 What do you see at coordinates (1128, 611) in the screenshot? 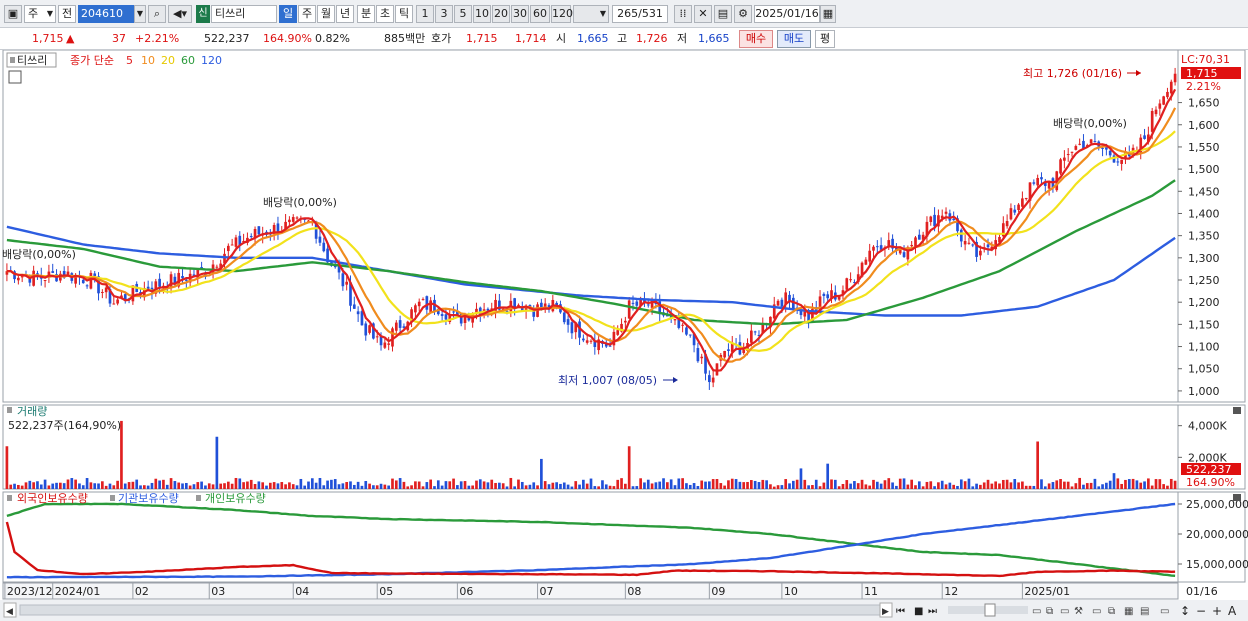
I see `layout-icon: ▦` at bounding box center [1128, 611].